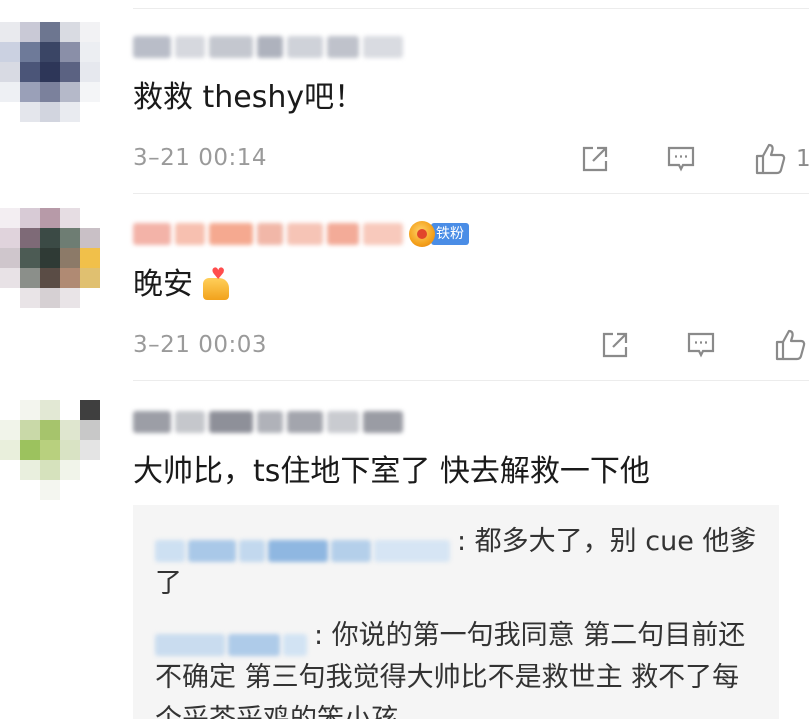 This screenshot has width=809, height=719. I want to click on comment-text: 大帅比，ts住地下室了 快去解救一下他, so click(391, 472).